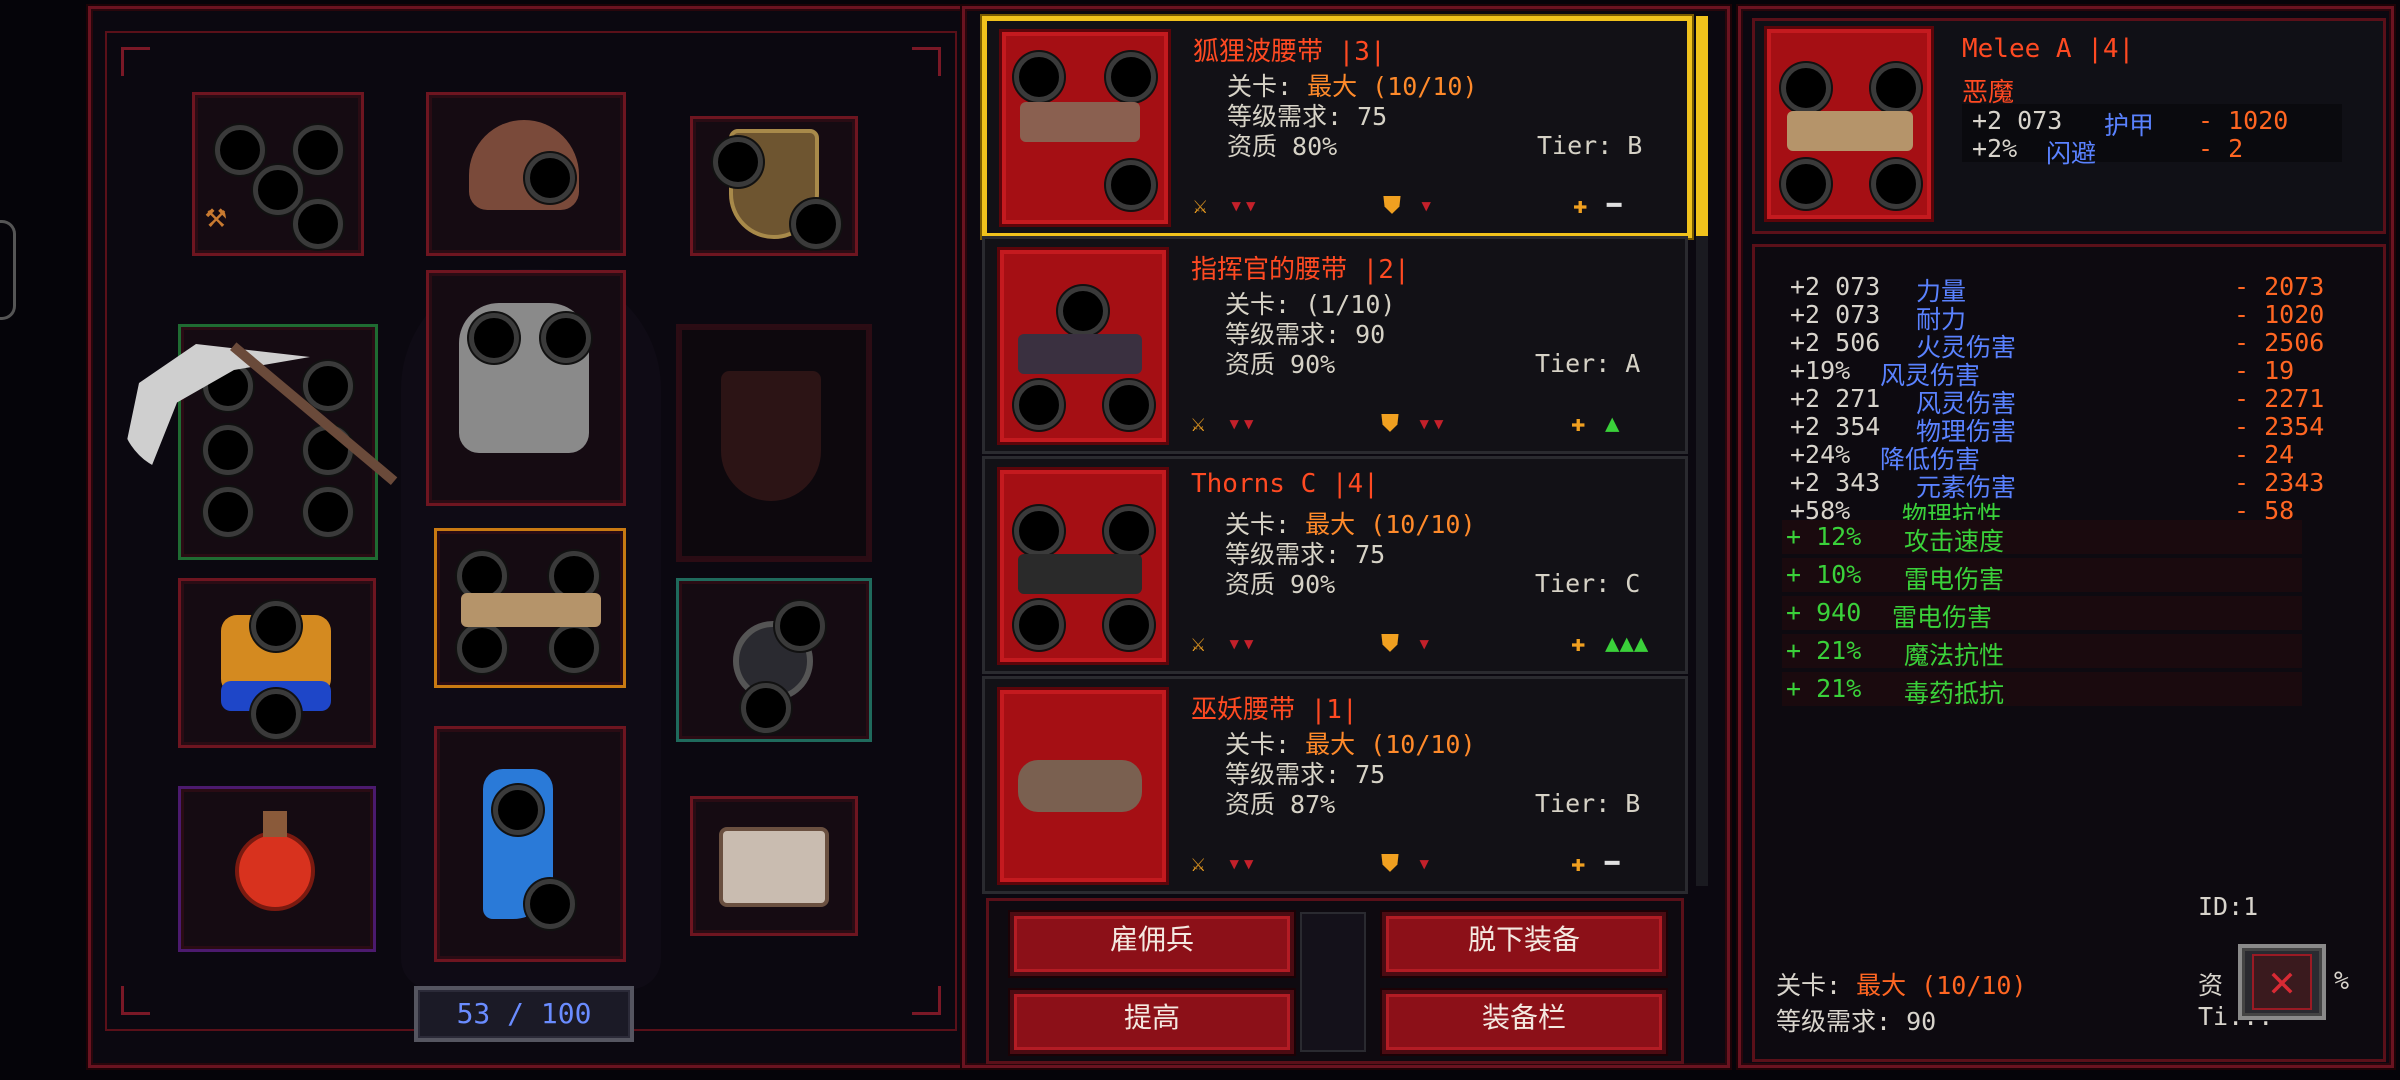  I want to click on slot-chest, so click(774, 866).